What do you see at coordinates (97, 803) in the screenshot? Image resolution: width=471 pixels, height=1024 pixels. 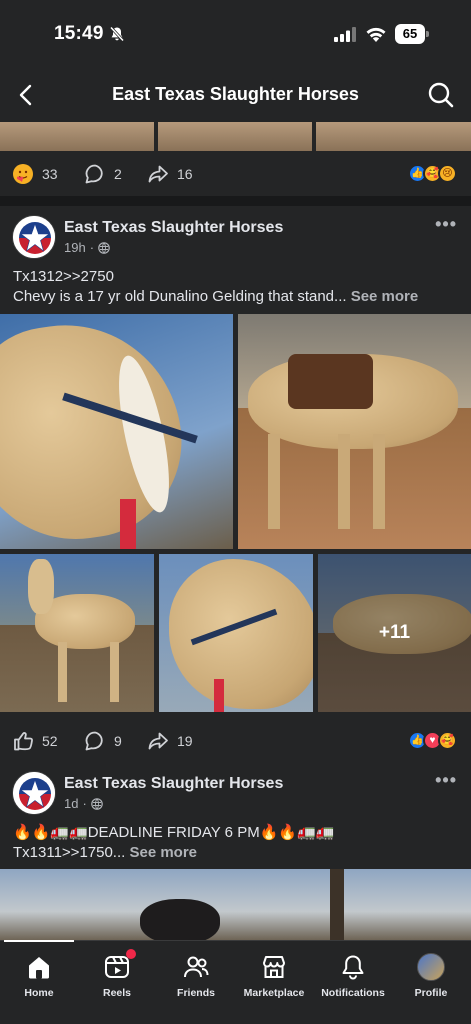 I see `globe-icon` at bounding box center [97, 803].